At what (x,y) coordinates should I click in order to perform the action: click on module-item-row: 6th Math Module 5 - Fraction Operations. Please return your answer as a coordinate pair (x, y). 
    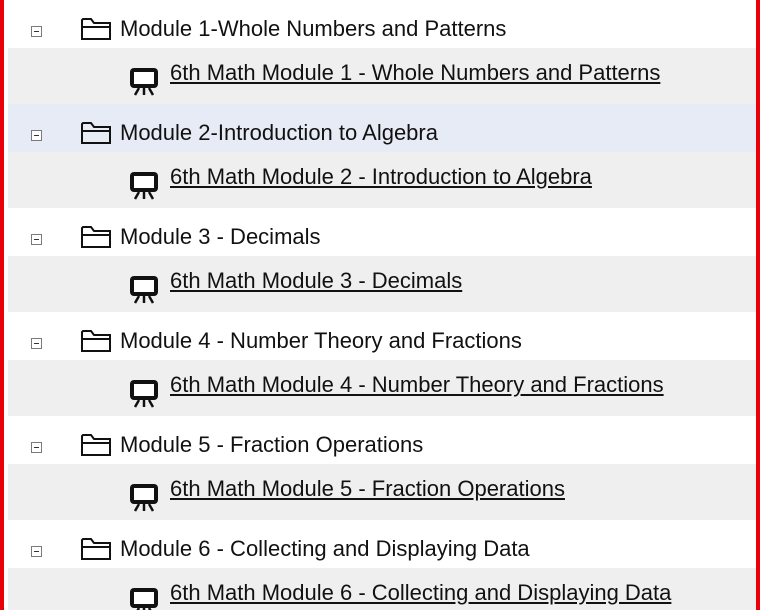
    Looking at the image, I should click on (382, 492).